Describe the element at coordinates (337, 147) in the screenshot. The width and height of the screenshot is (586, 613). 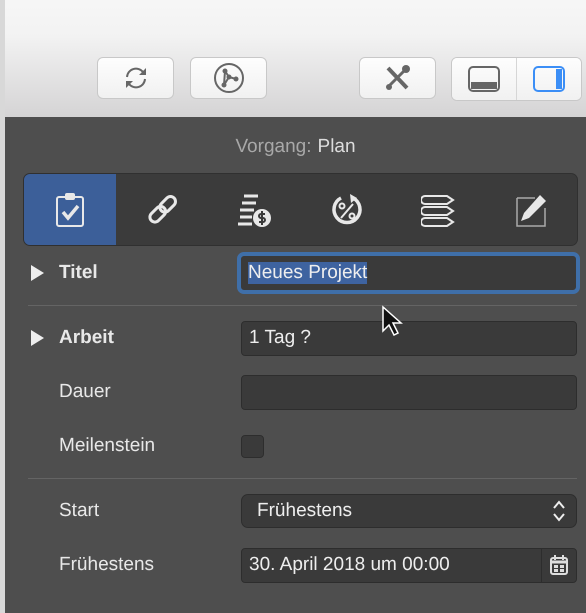
I see `inspector-value: Plan` at that location.